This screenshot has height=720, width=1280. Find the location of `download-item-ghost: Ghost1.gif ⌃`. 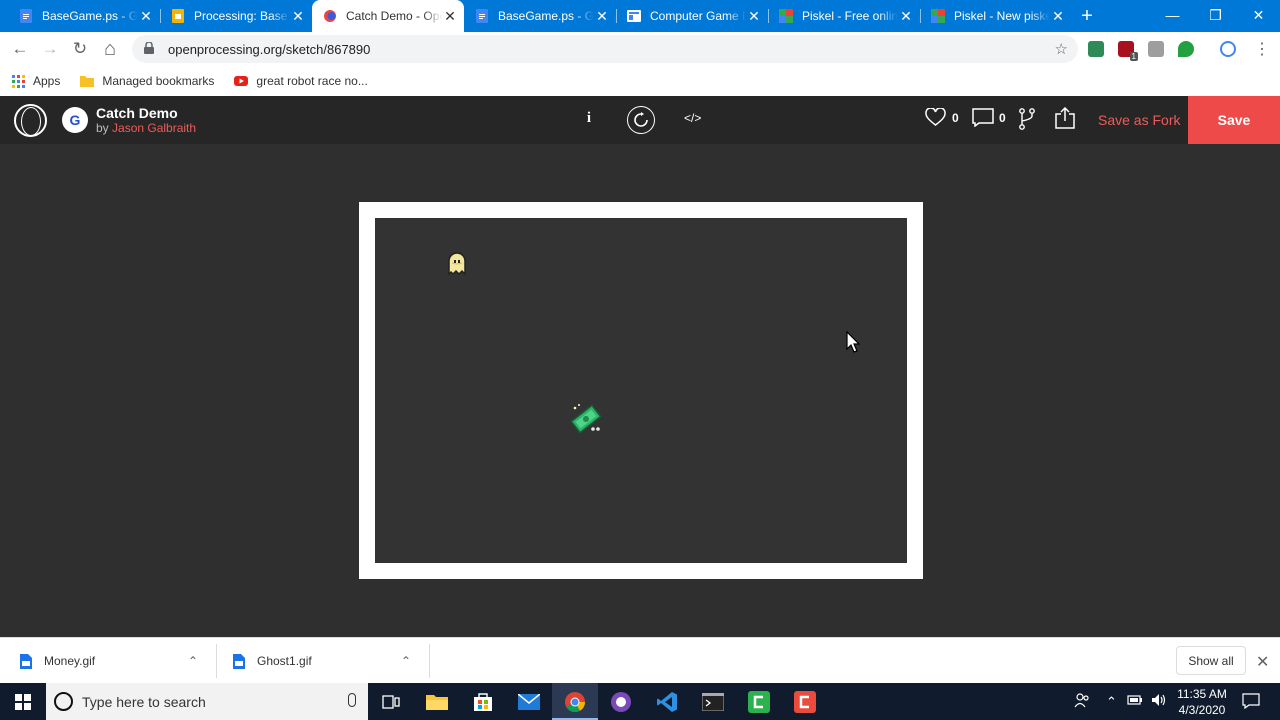

download-item-ghost: Ghost1.gif ⌃ is located at coordinates (331, 661).